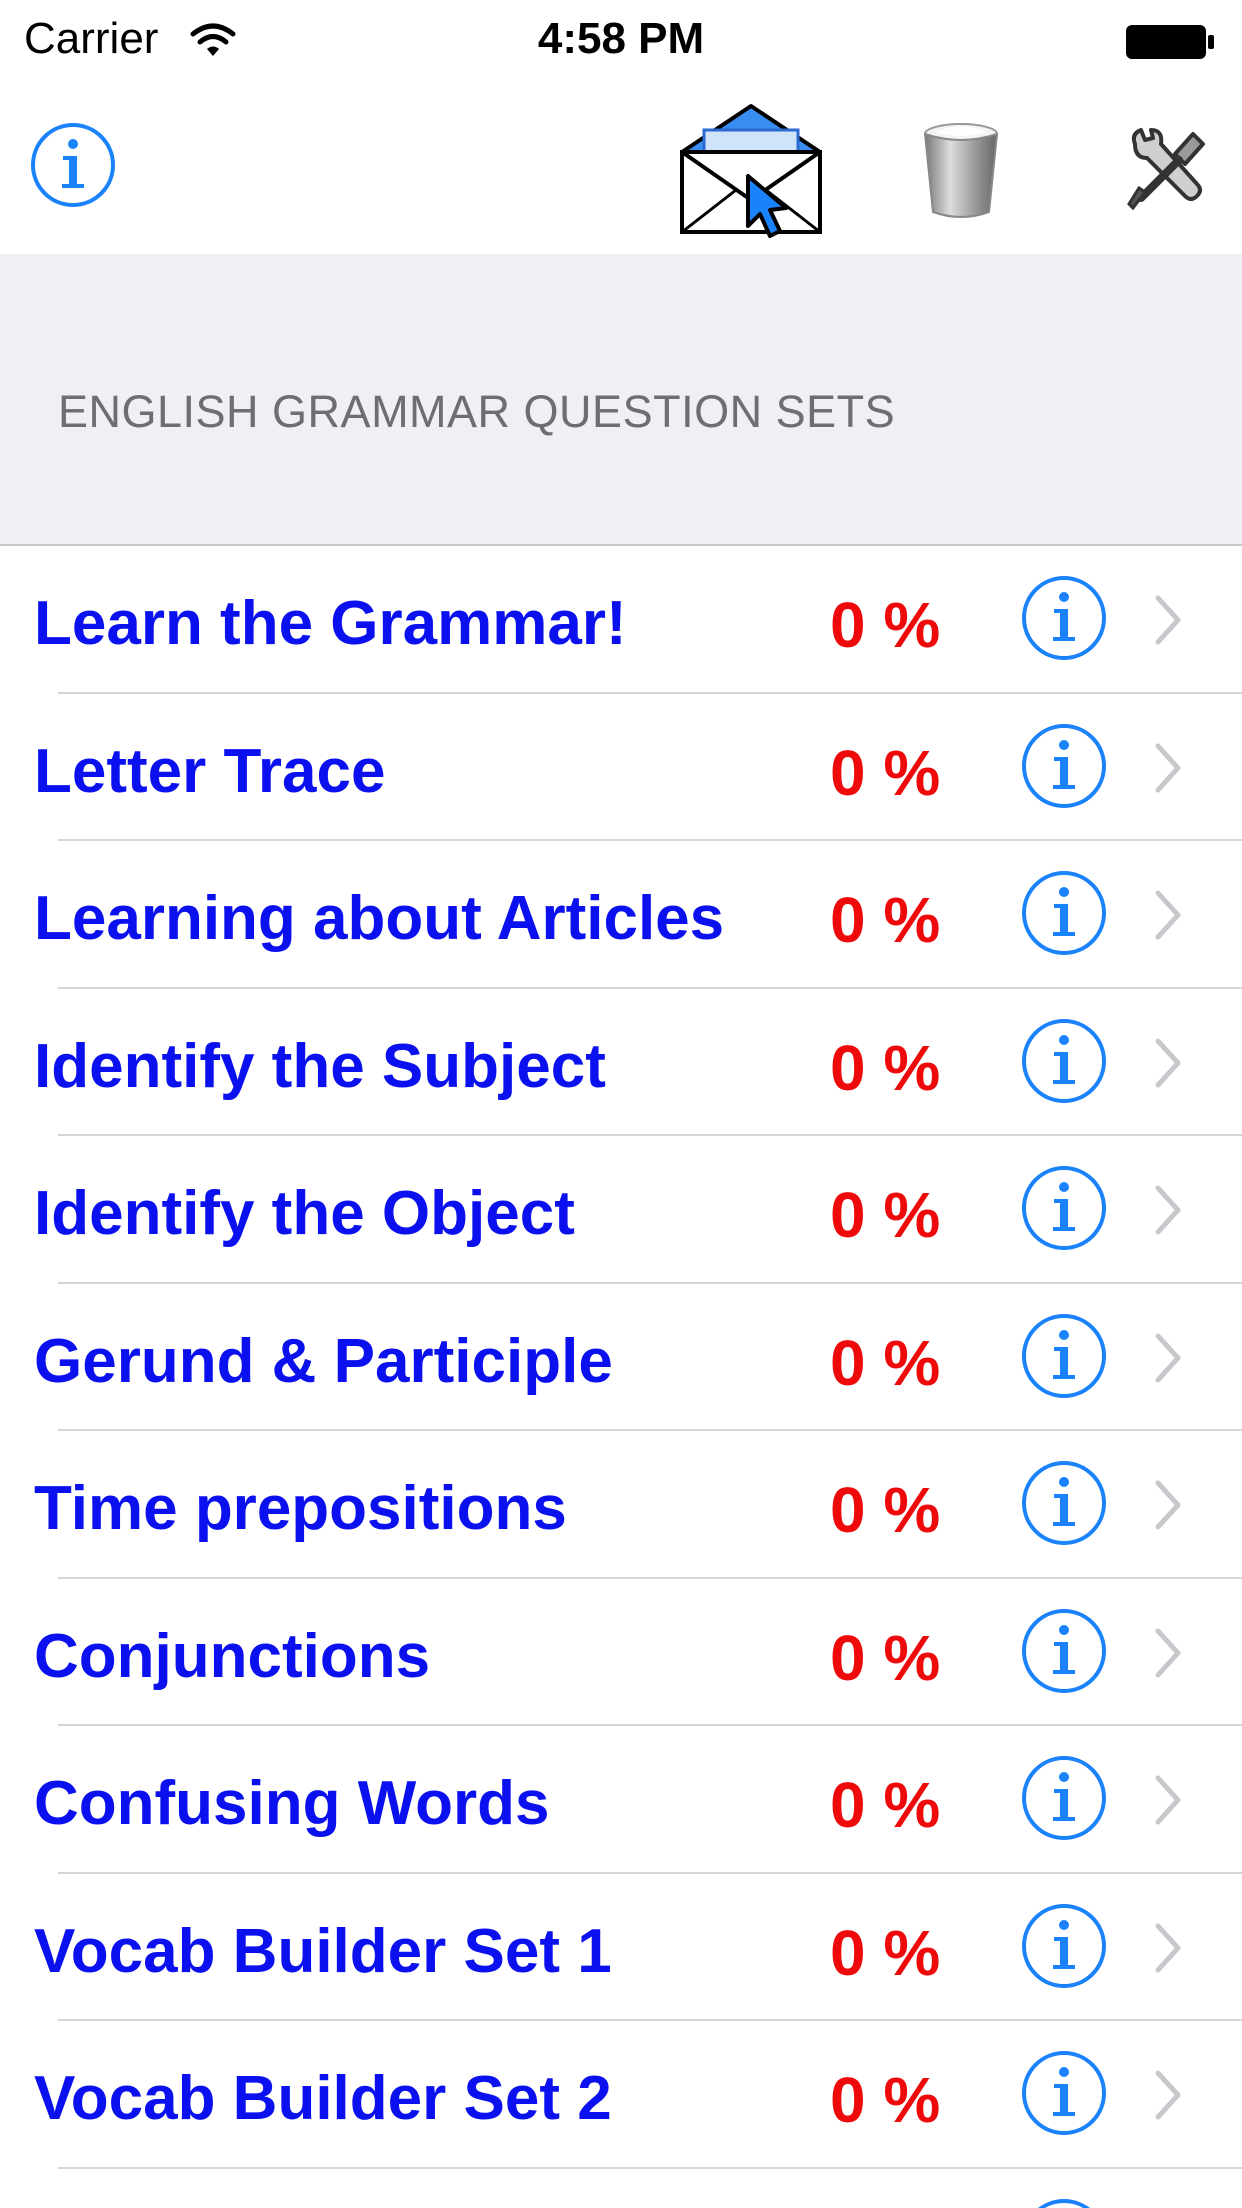 Image resolution: width=1242 pixels, height=2208 pixels. I want to click on toolbar, so click(621, 170).